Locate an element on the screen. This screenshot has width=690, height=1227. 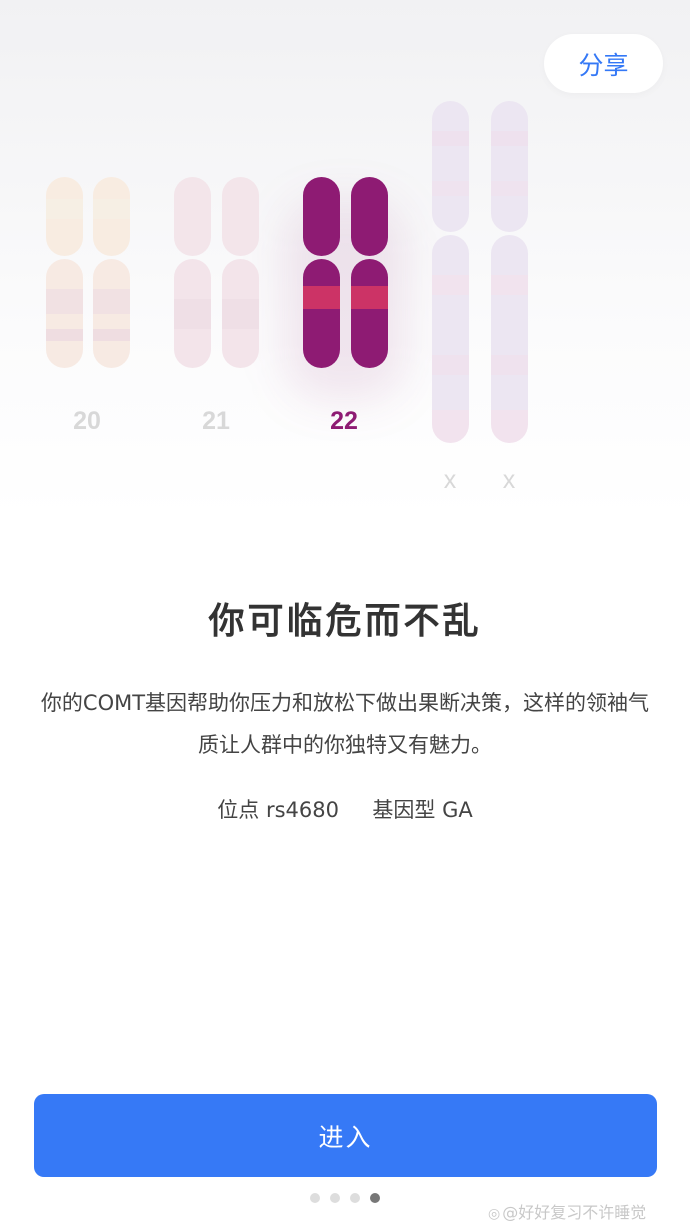
chromosome-label-21: 21 is located at coordinates (216, 421).